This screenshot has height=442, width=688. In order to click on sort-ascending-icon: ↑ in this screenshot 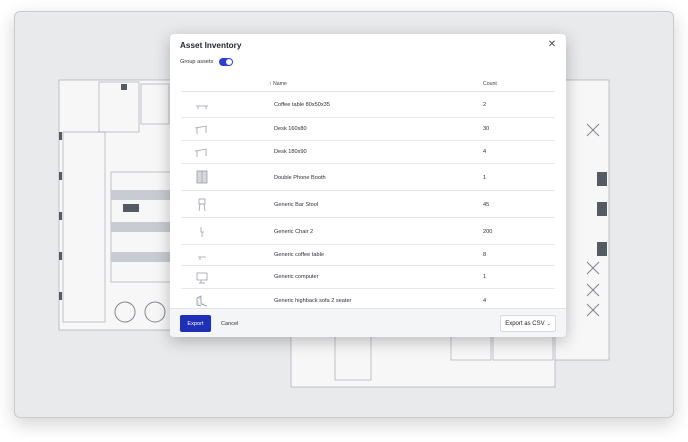, I will do `click(270, 84)`.